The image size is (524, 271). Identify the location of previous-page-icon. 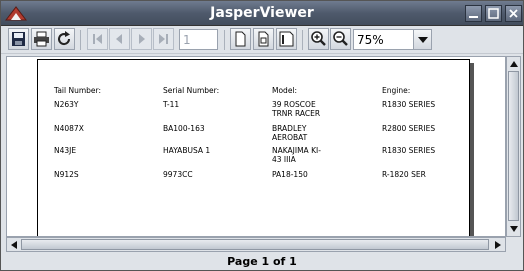
(119, 39).